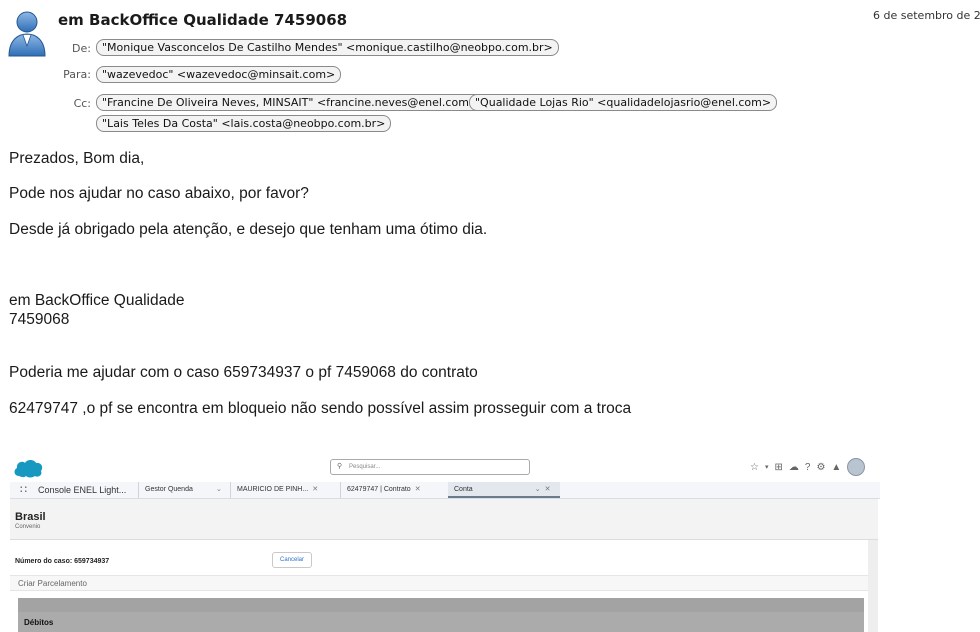 The width and height of the screenshot is (980, 632). What do you see at coordinates (97, 300) in the screenshot?
I see `signature-line: em BackOffice Qualidade` at bounding box center [97, 300].